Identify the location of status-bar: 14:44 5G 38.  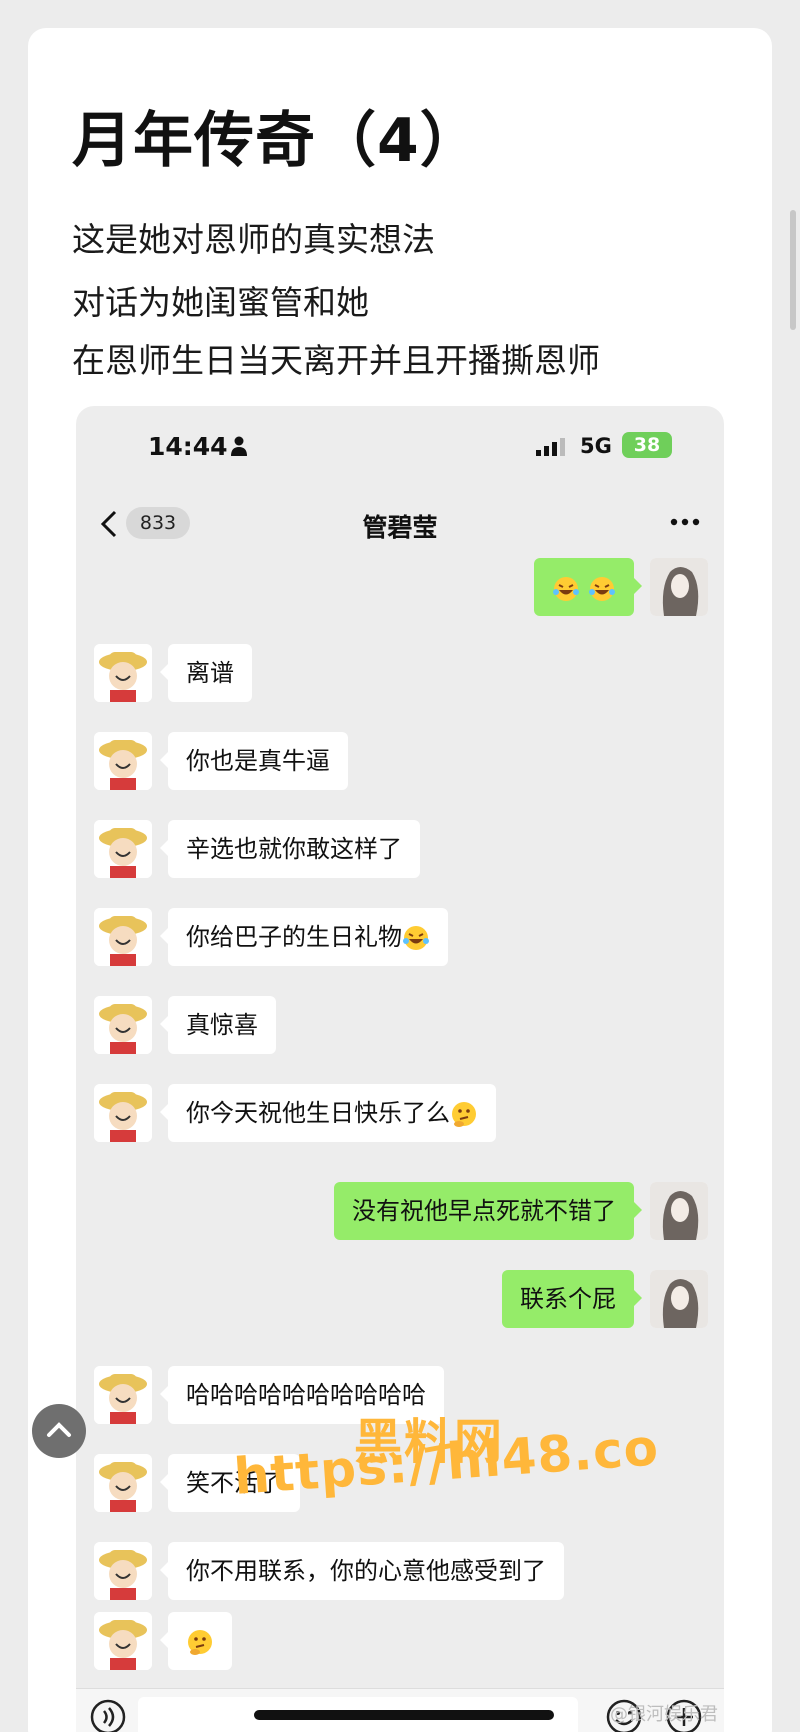
(400, 446).